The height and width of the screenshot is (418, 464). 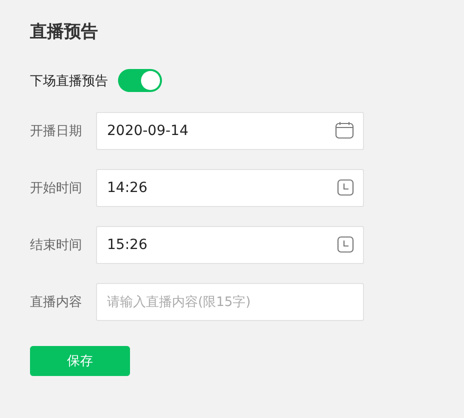 What do you see at coordinates (64, 32) in the screenshot?
I see `section-title: 直播预告` at bounding box center [64, 32].